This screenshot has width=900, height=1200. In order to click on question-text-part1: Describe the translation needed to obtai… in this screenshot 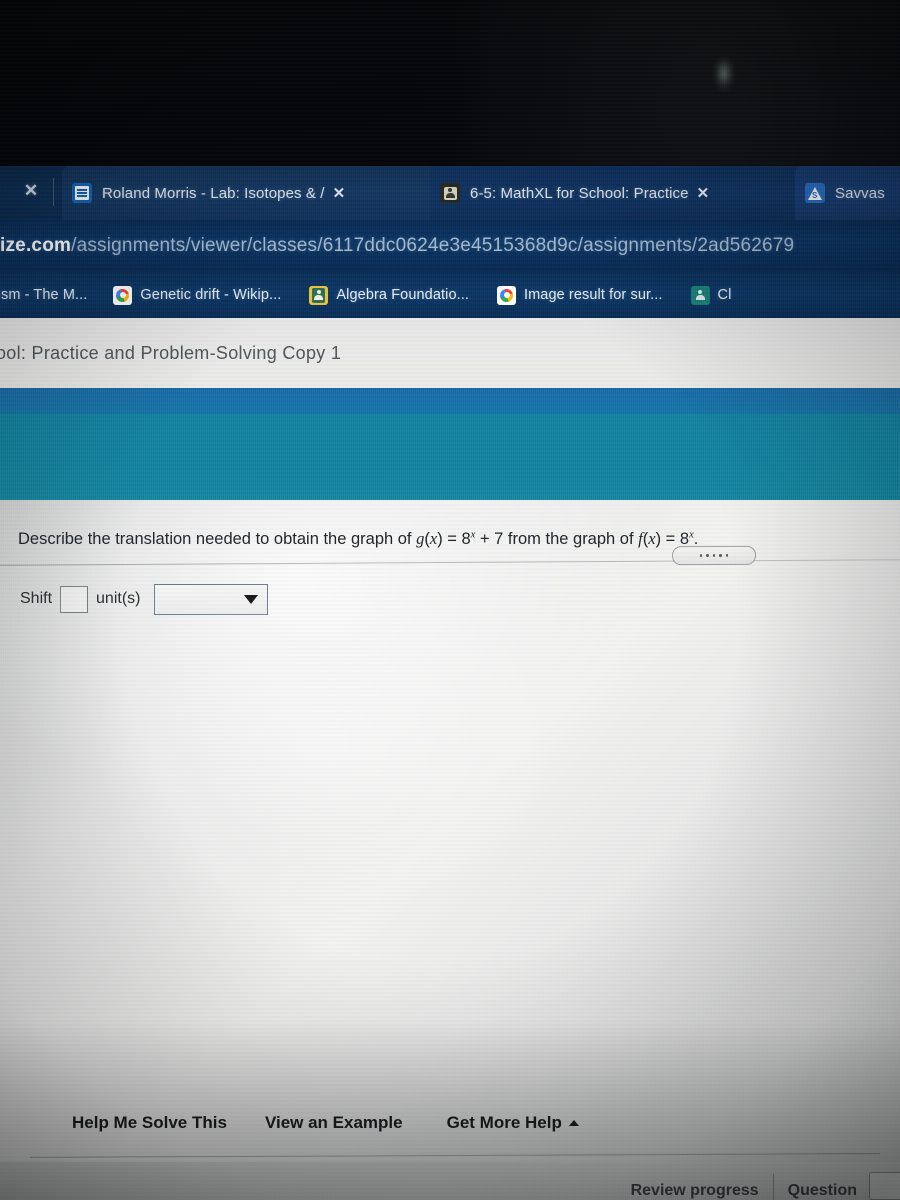, I will do `click(217, 539)`.